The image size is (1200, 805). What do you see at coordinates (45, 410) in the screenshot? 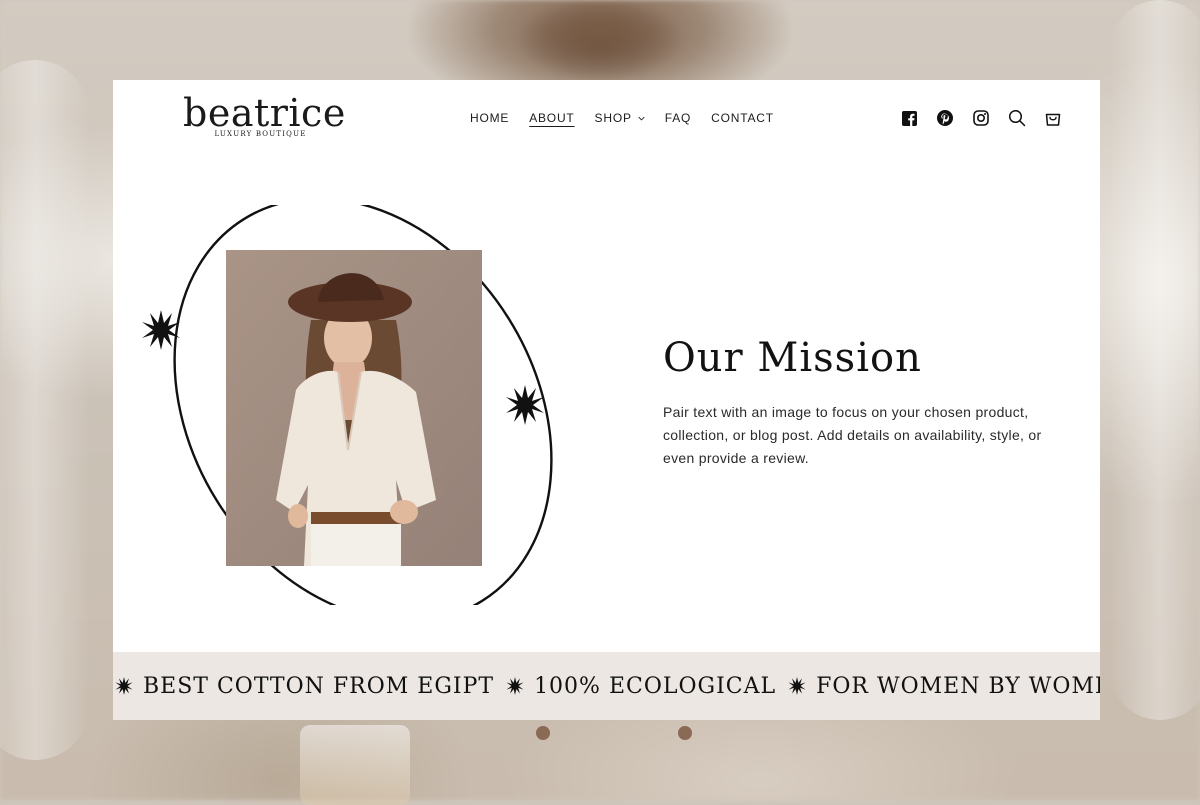
I see `background-pillar-left` at bounding box center [45, 410].